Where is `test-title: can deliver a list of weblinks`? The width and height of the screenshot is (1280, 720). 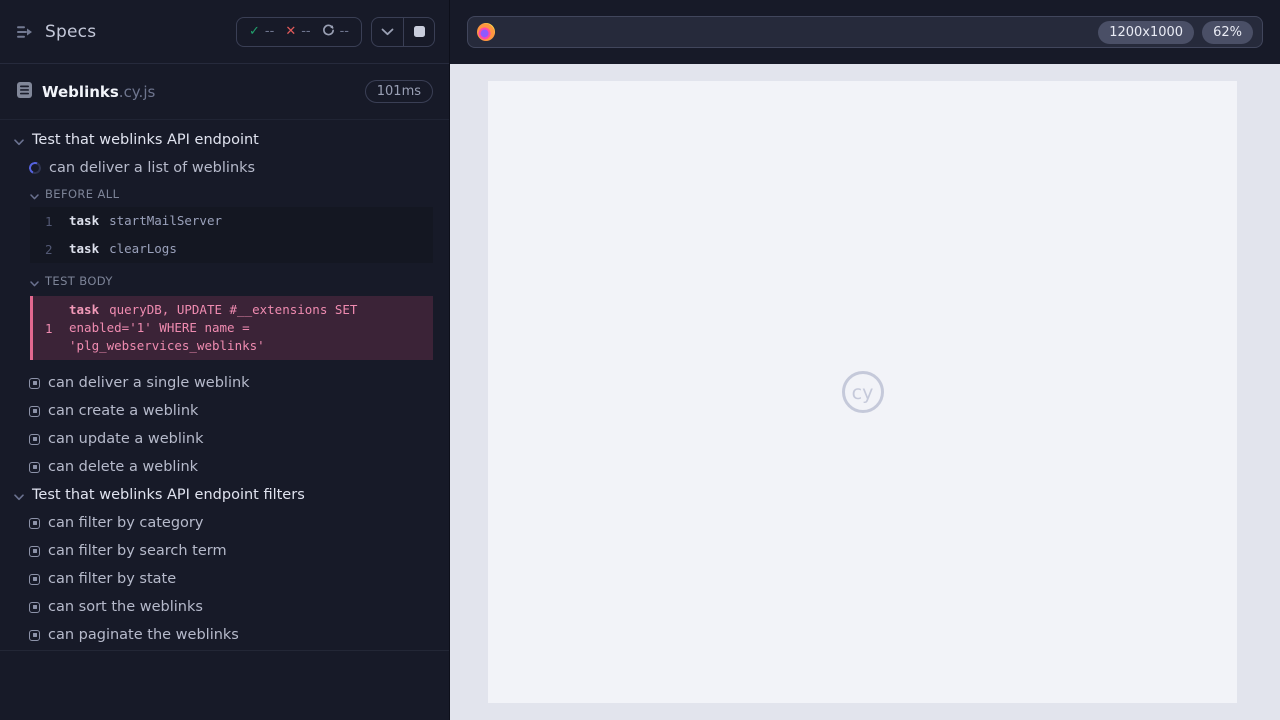
test-title: can deliver a list of weblinks is located at coordinates (152, 168).